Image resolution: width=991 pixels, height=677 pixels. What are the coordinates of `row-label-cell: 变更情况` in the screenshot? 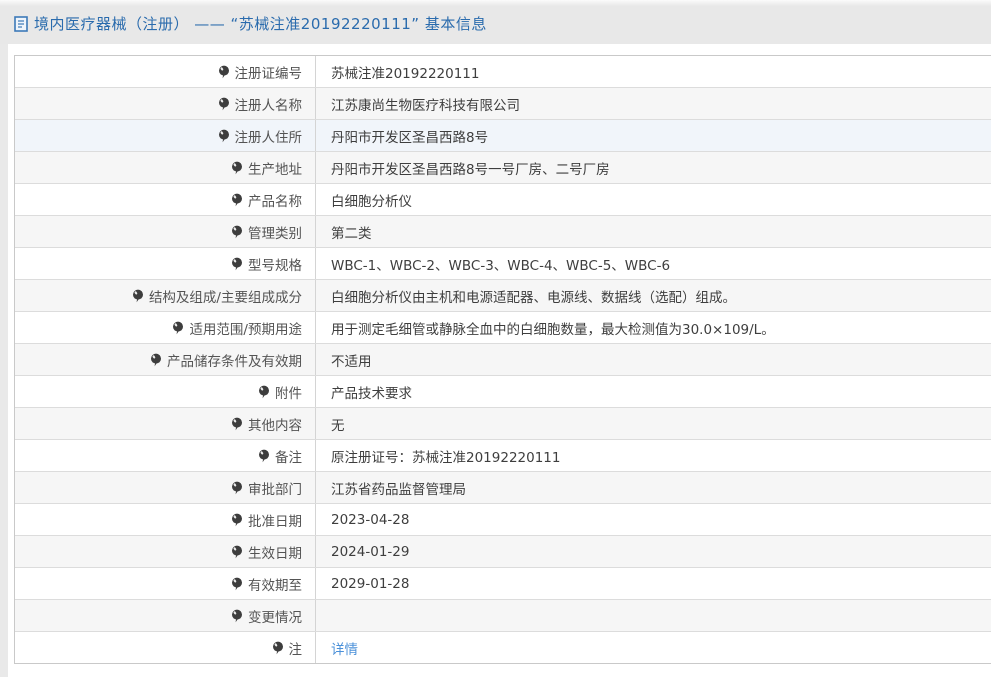 It's located at (165, 615).